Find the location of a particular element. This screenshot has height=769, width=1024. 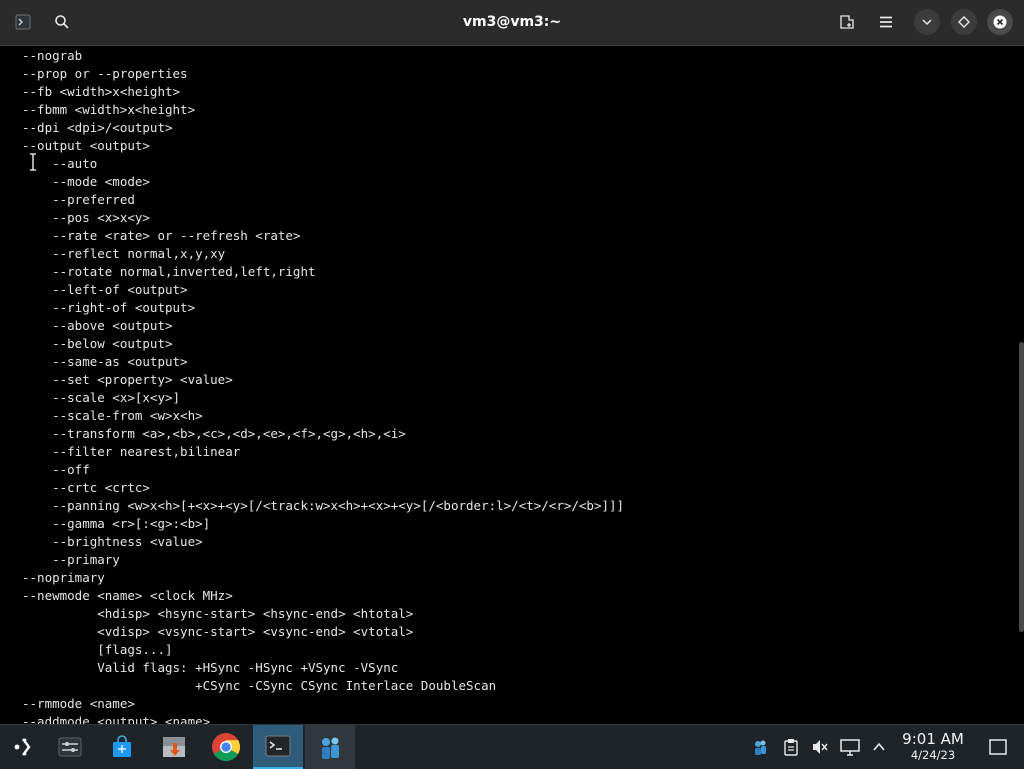

terminal-line: --dpi <dpi>/<output> is located at coordinates (97, 127).